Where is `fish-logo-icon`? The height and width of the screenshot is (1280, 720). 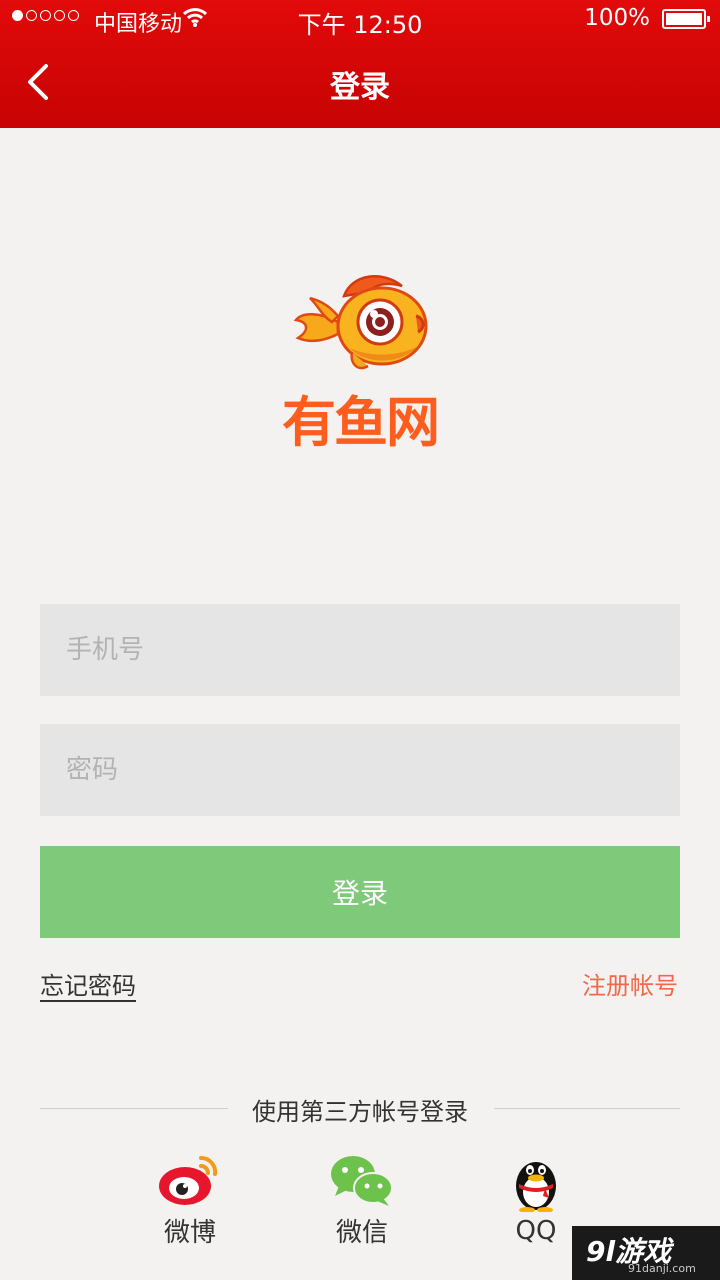 fish-logo-icon is located at coordinates (360, 322).